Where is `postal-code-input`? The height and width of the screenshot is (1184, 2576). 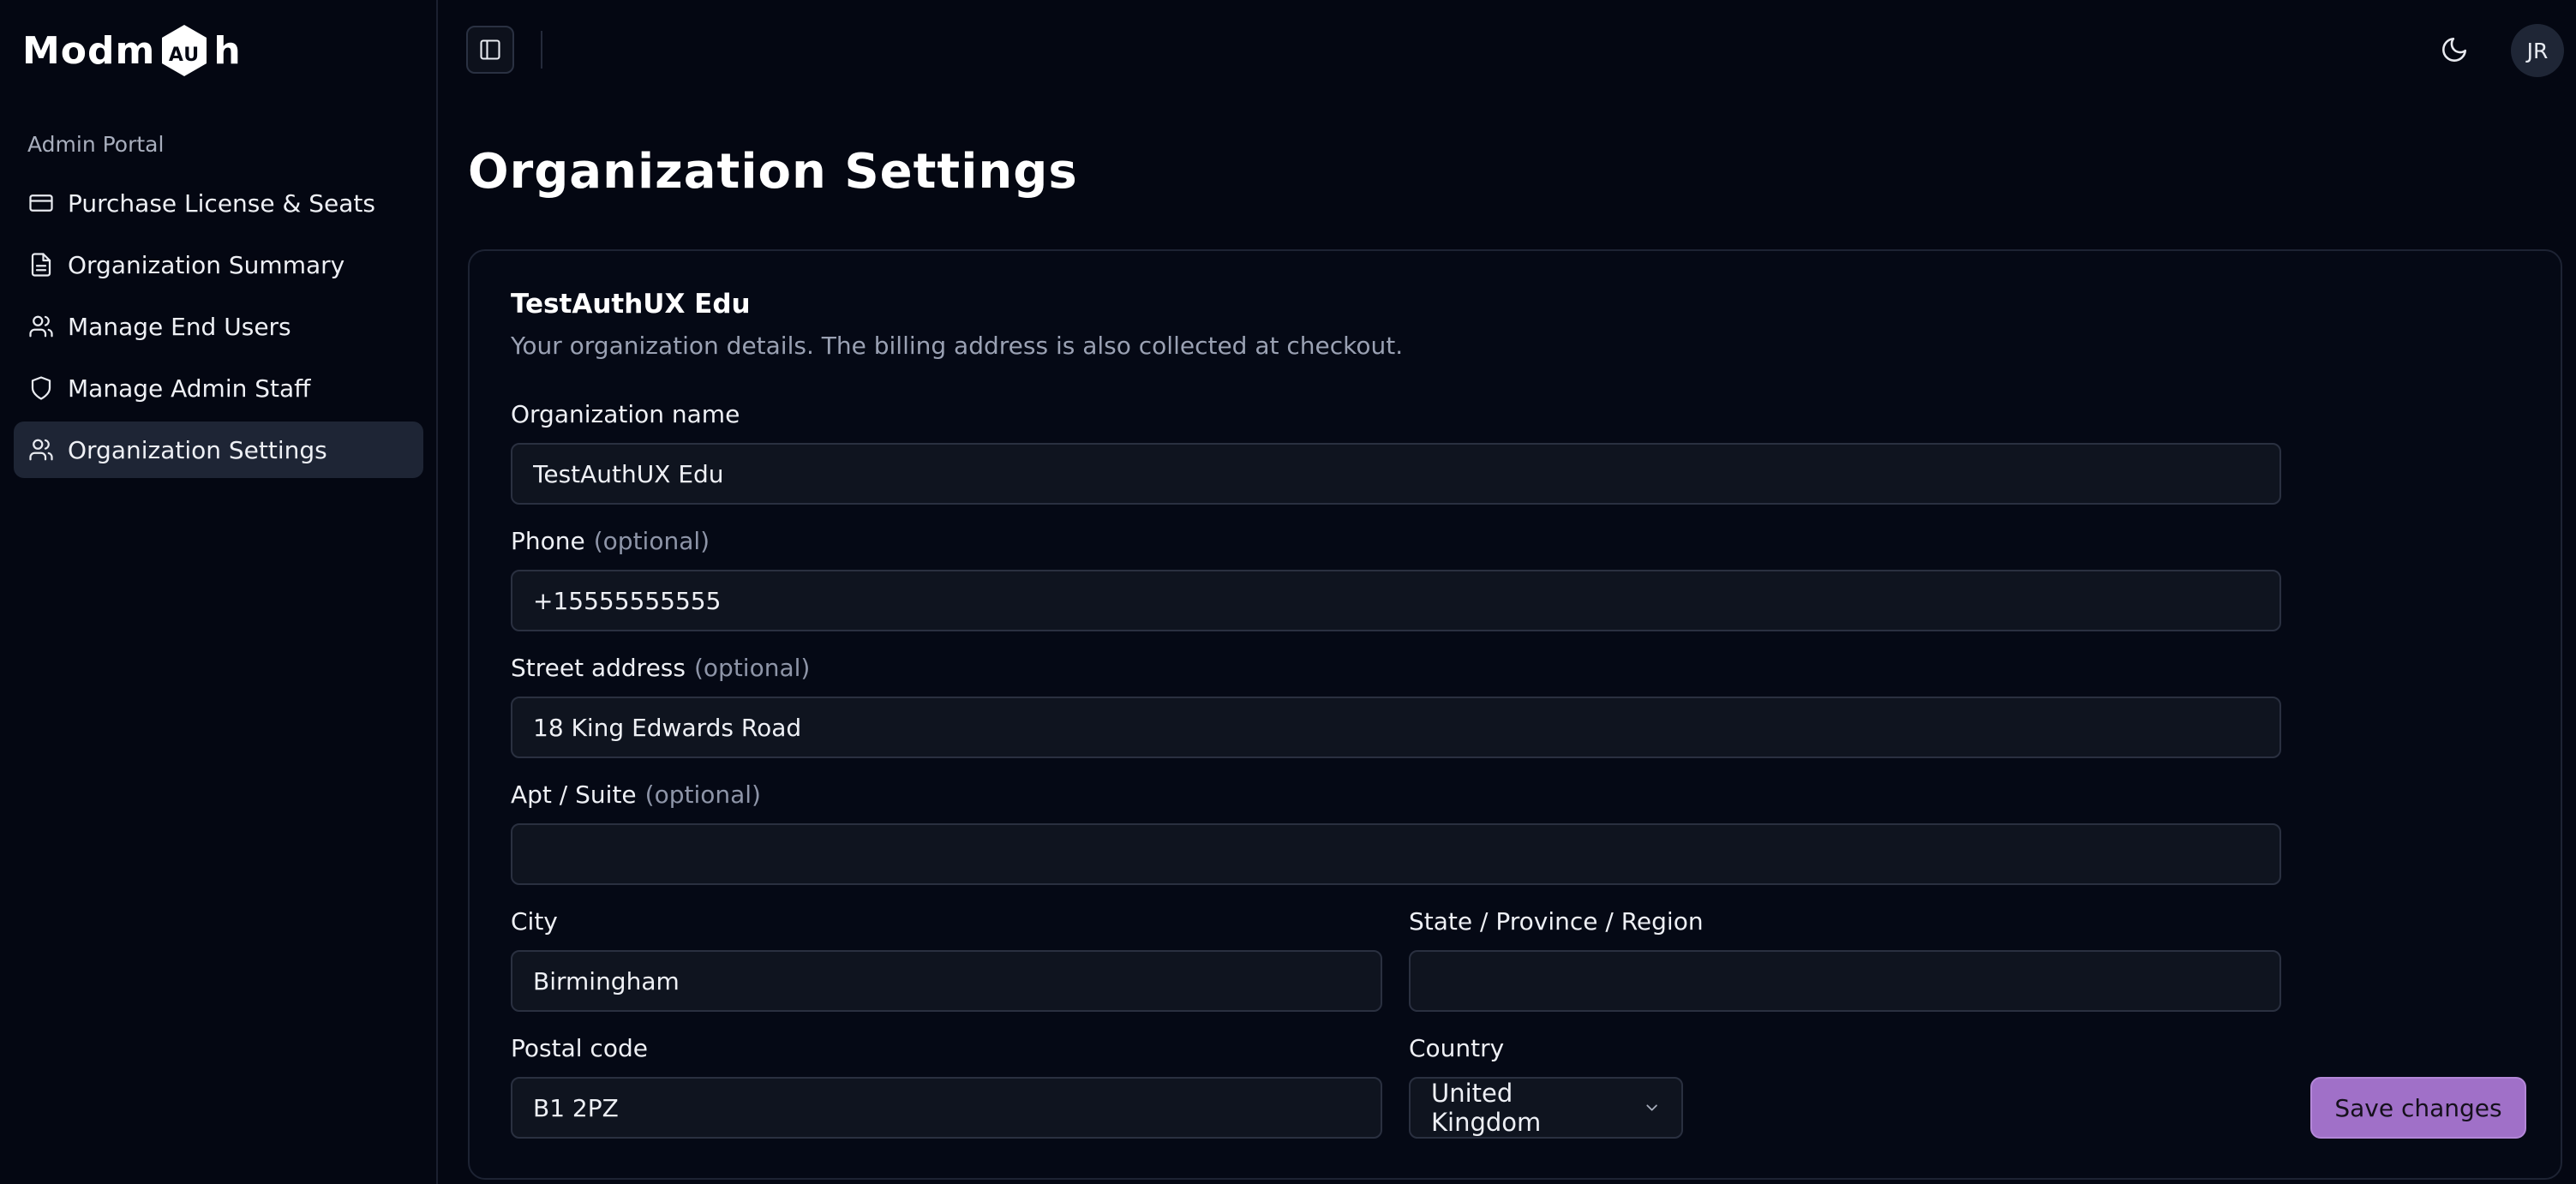
postal-code-input is located at coordinates (946, 1108).